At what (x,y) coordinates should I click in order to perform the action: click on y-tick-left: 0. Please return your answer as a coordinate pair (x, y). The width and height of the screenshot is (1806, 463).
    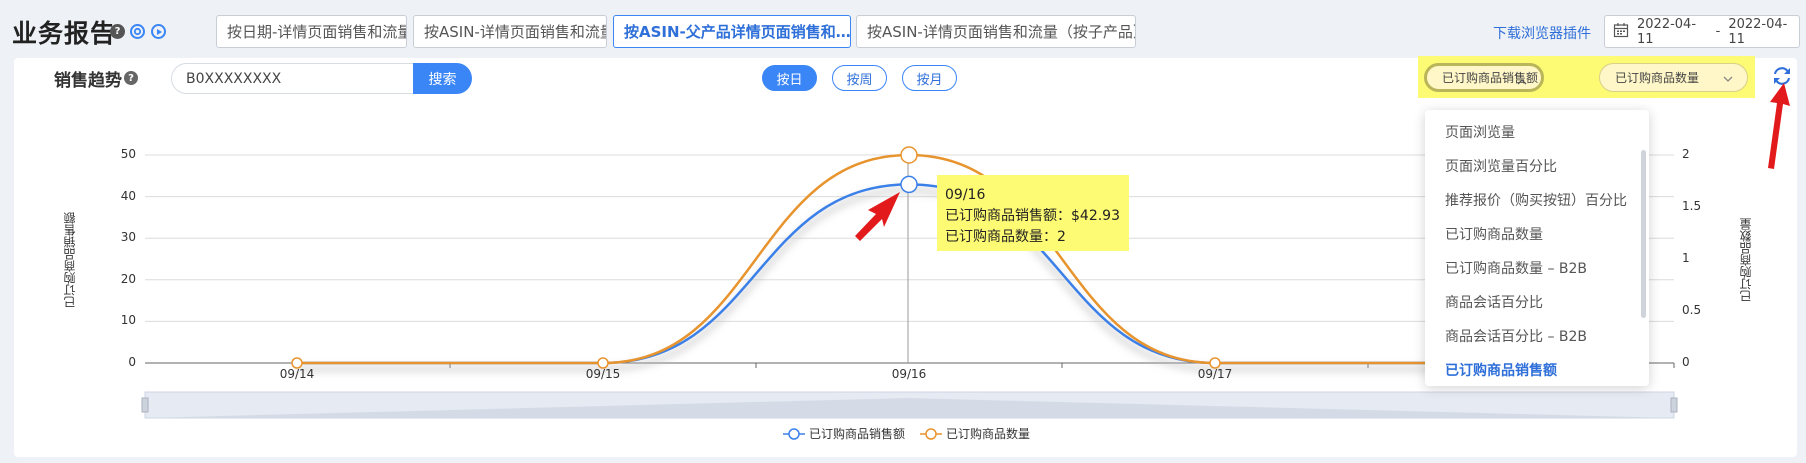
    Looking at the image, I should click on (132, 362).